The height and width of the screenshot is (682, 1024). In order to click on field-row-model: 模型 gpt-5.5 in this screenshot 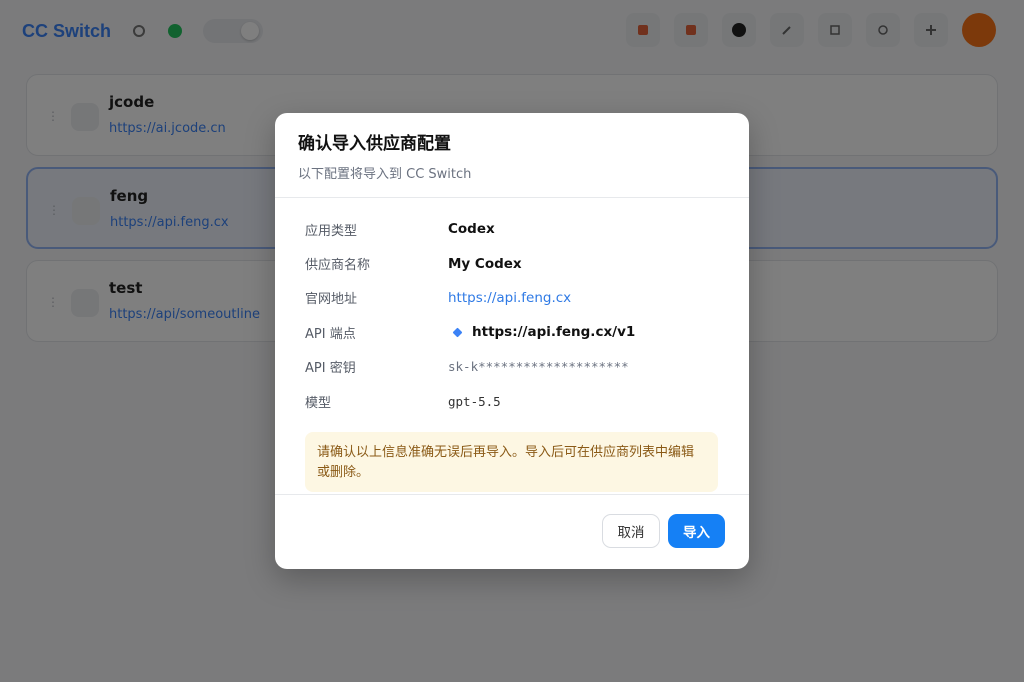, I will do `click(512, 401)`.